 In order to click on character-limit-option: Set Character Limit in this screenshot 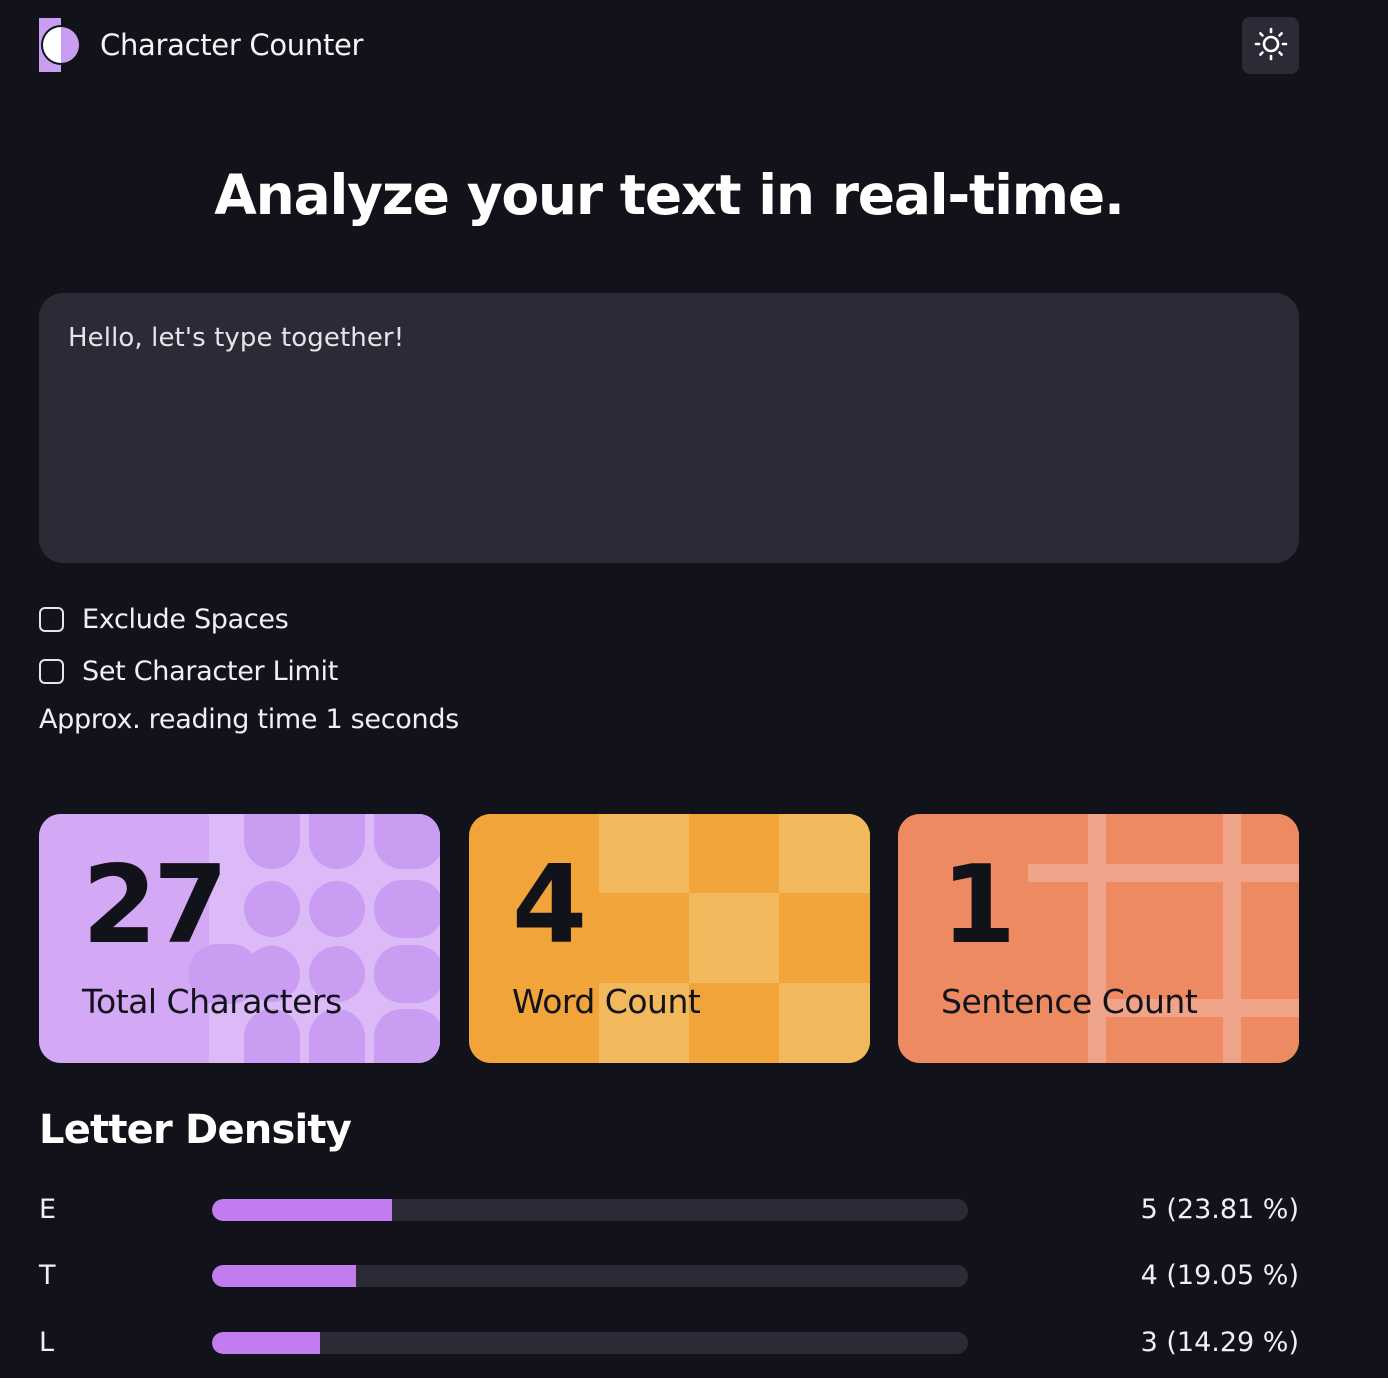, I will do `click(188, 671)`.